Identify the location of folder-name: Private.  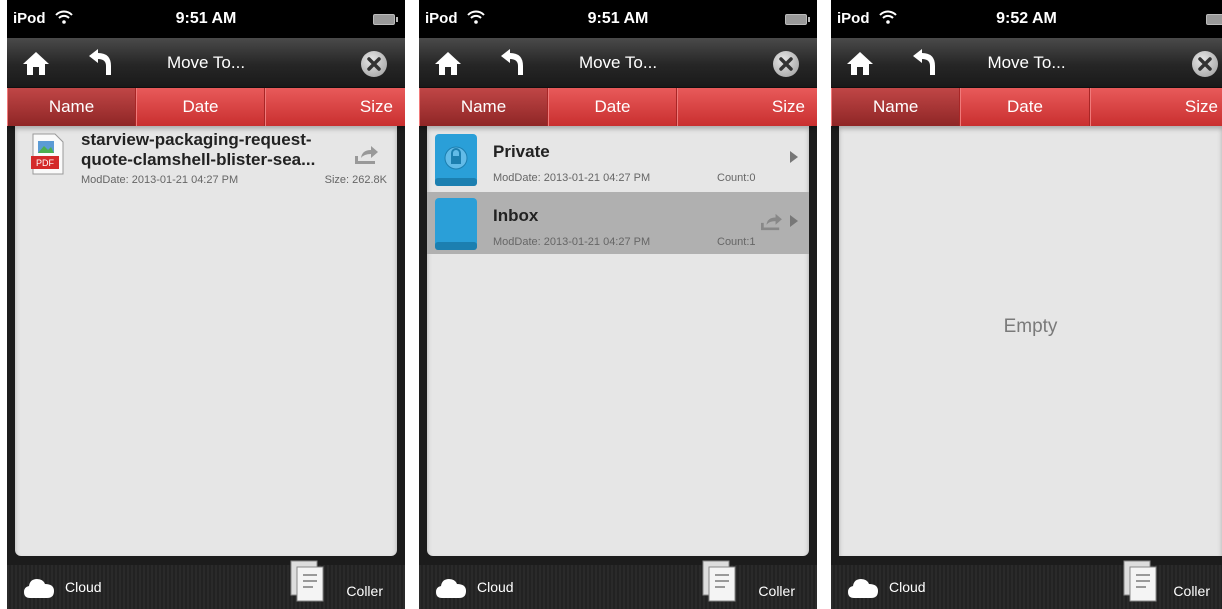
(521, 151).